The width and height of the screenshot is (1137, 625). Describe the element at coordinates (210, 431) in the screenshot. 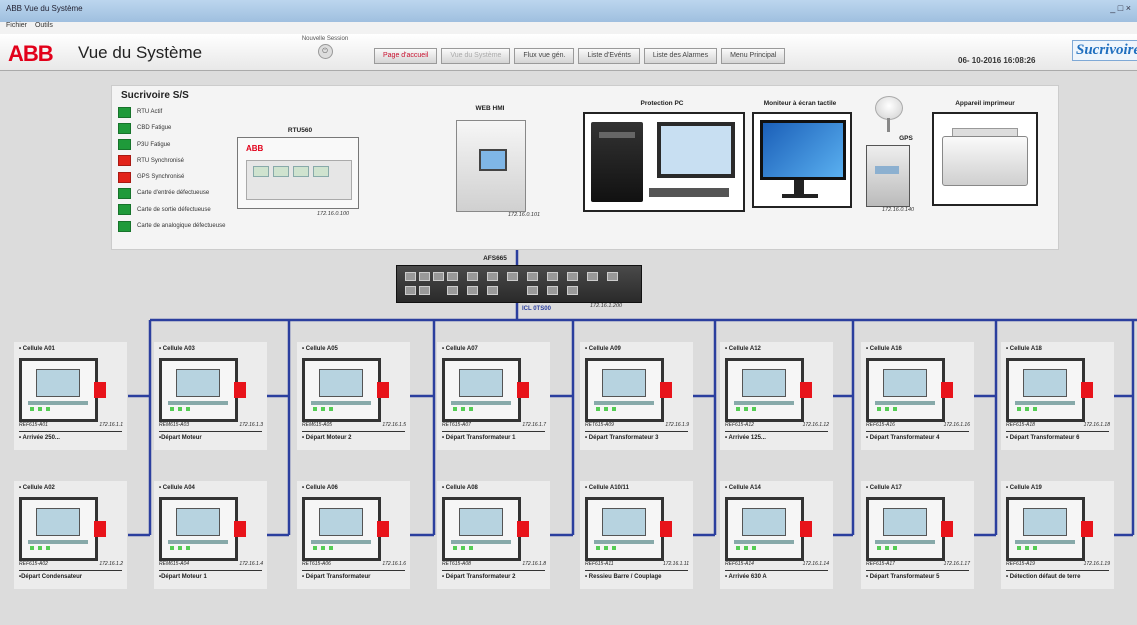

I see `divider` at that location.